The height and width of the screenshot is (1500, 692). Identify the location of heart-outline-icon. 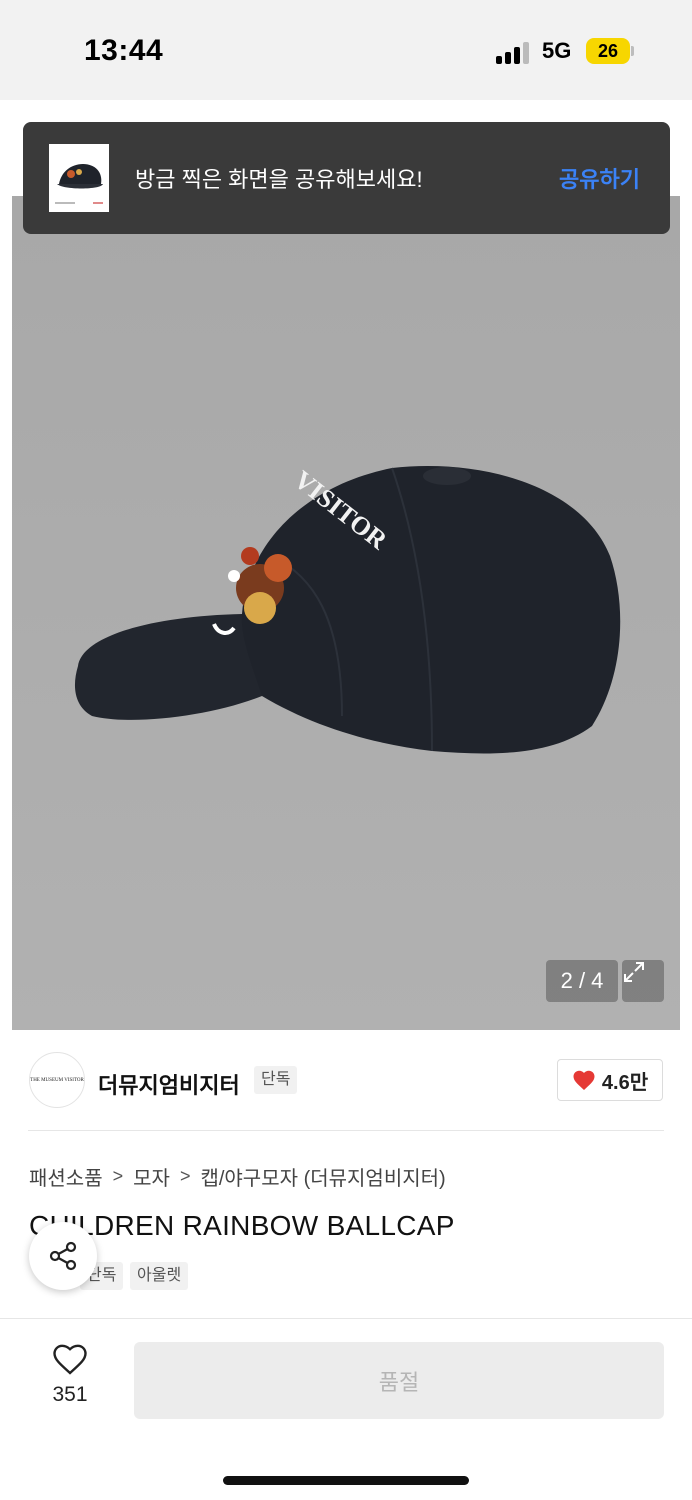
(70, 1359).